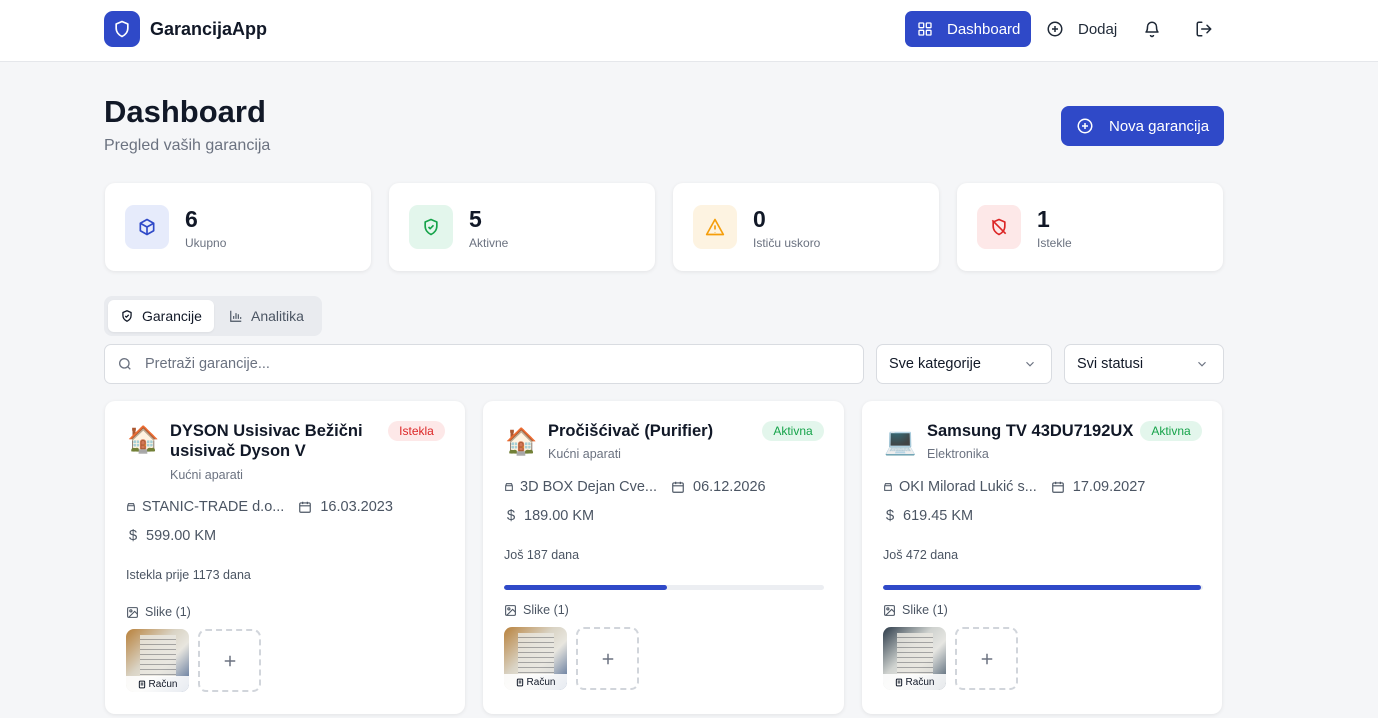 The image size is (1378, 718). I want to click on stat-card-total: 6 Ukupno, so click(238, 227).